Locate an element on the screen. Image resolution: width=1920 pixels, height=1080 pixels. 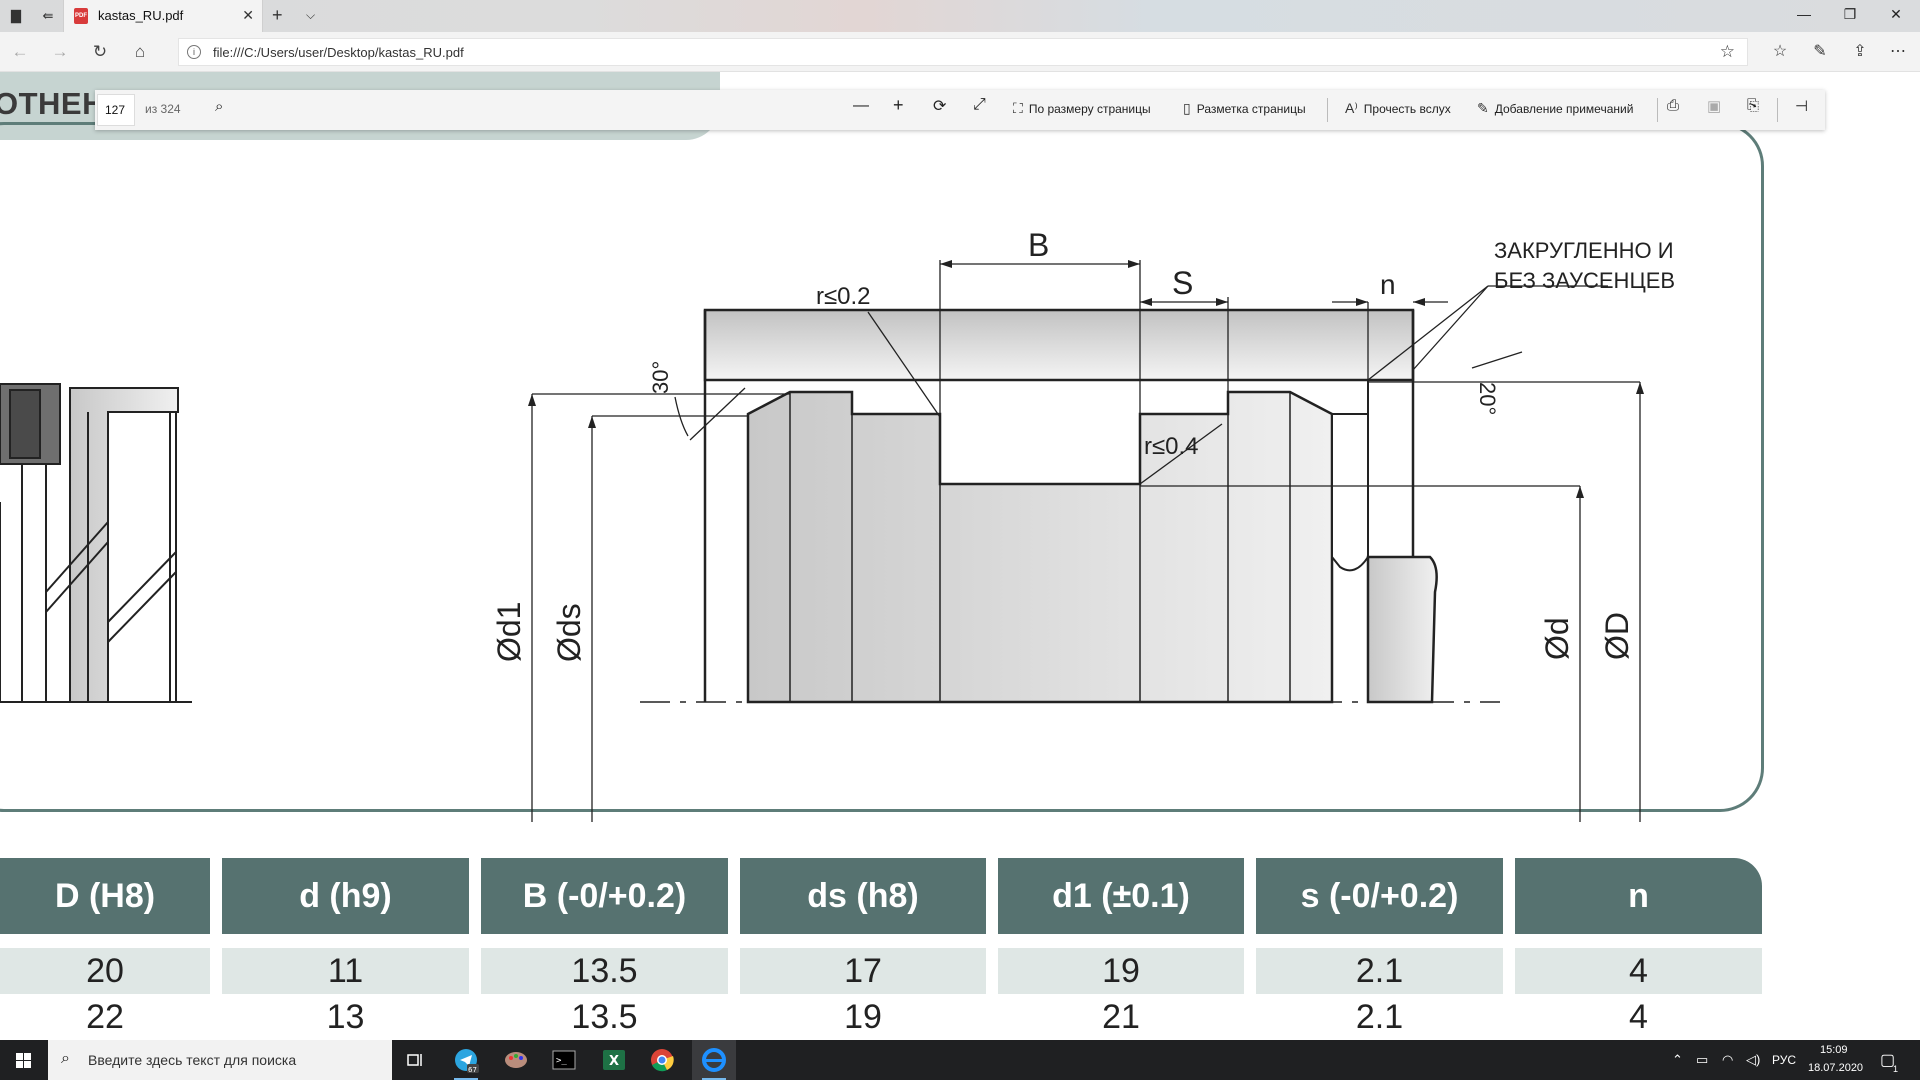
paint-app-icon is located at coordinates (516, 1060).